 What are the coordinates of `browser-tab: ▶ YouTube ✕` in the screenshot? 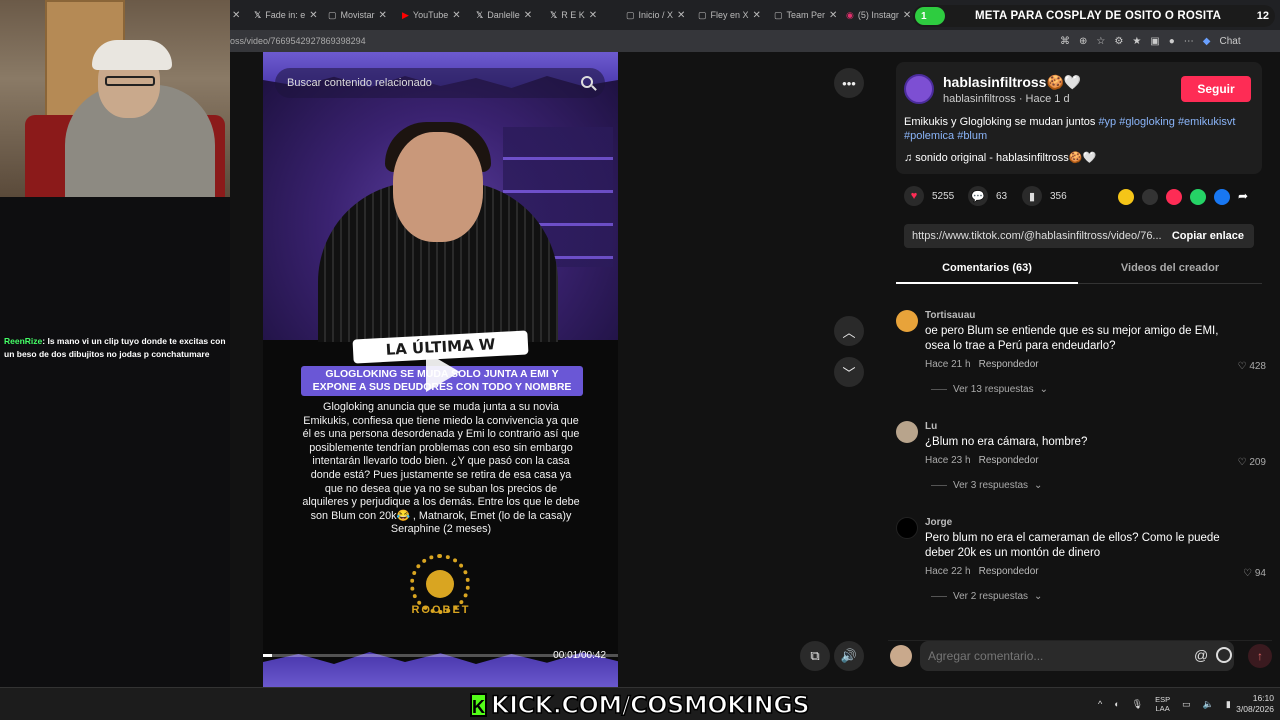 It's located at (435, 15).